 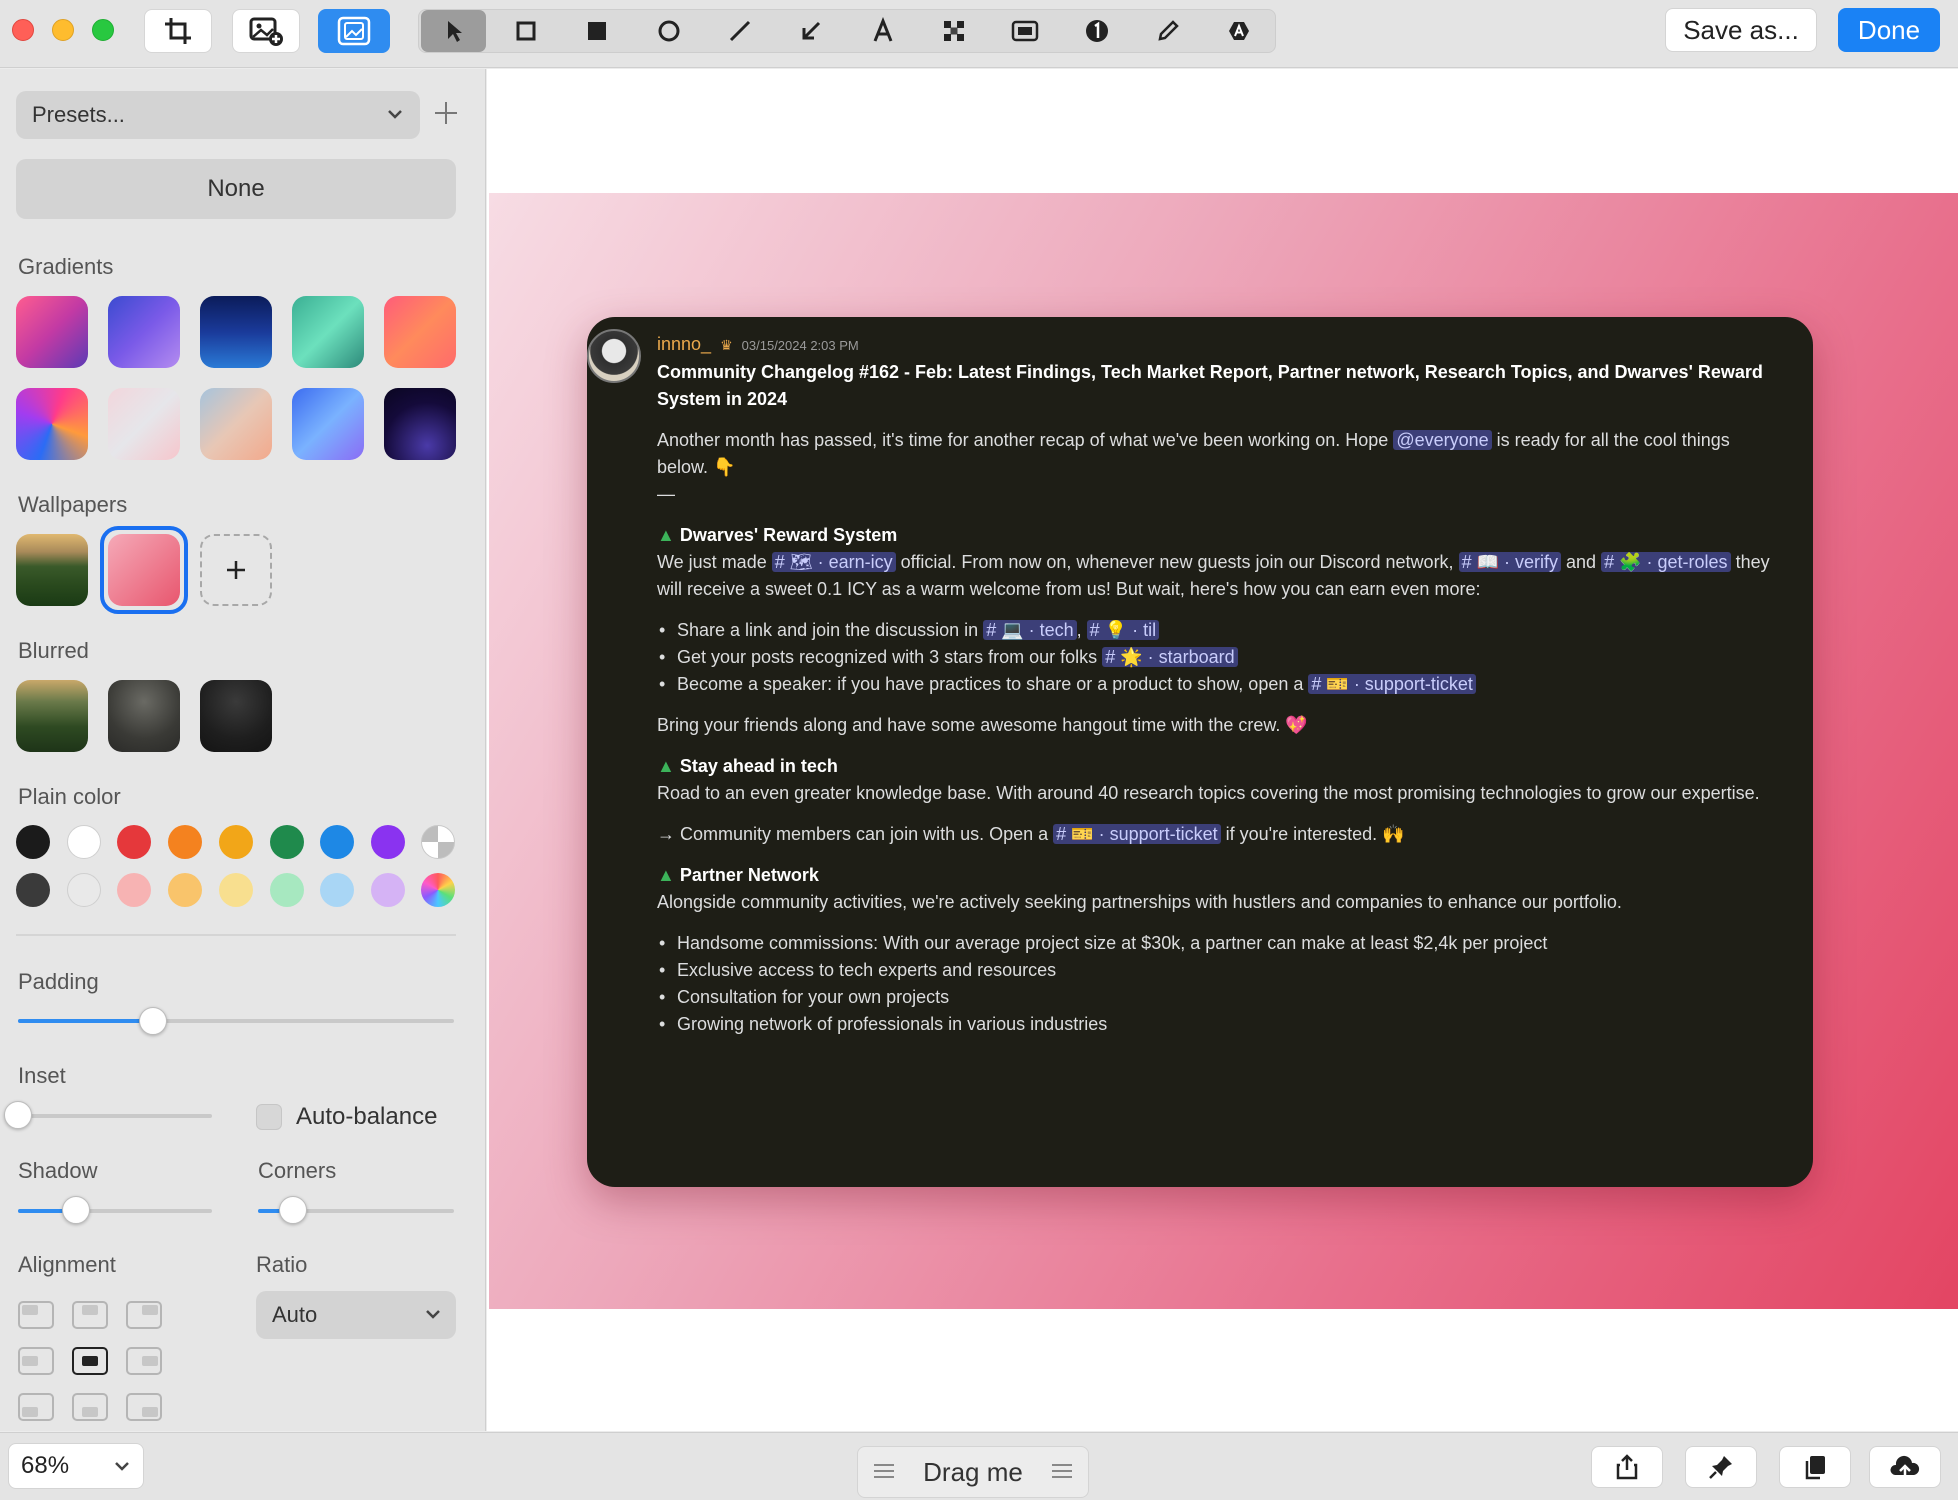 I want to click on drag-lines-icon, so click(x=1062, y=1471).